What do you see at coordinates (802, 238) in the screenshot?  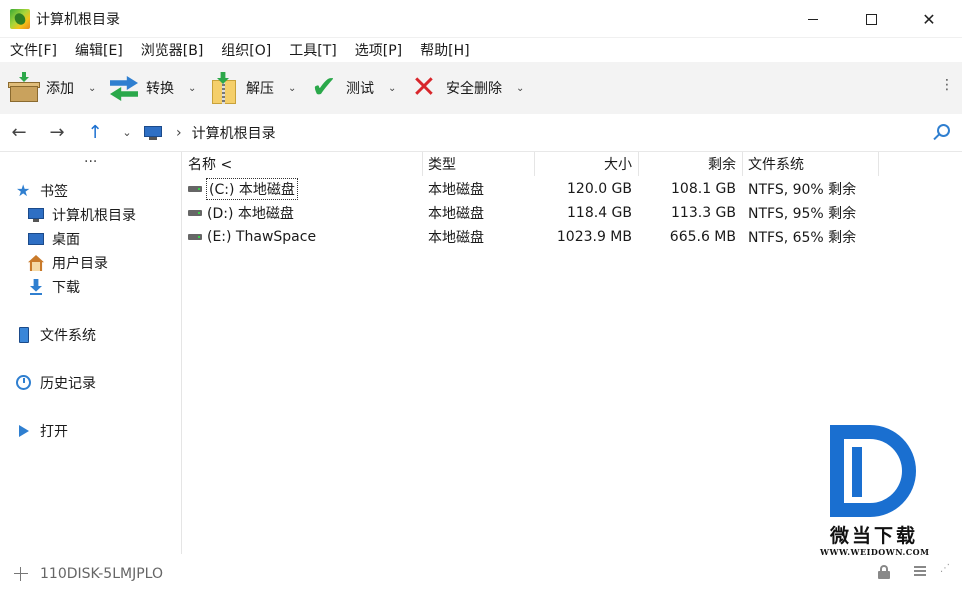 I see `drive-filesystem: NTFS, 65% 剩余` at bounding box center [802, 238].